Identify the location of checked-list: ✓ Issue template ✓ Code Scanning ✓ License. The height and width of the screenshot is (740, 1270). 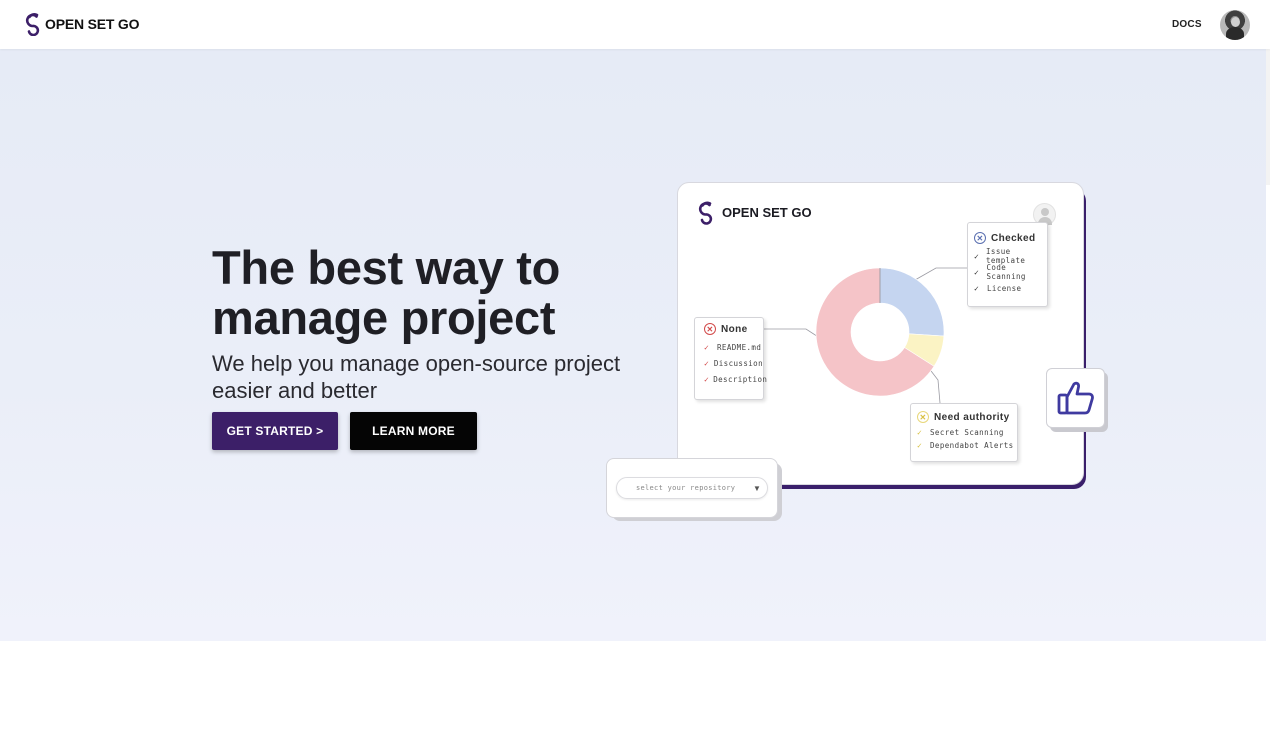
(1010, 271).